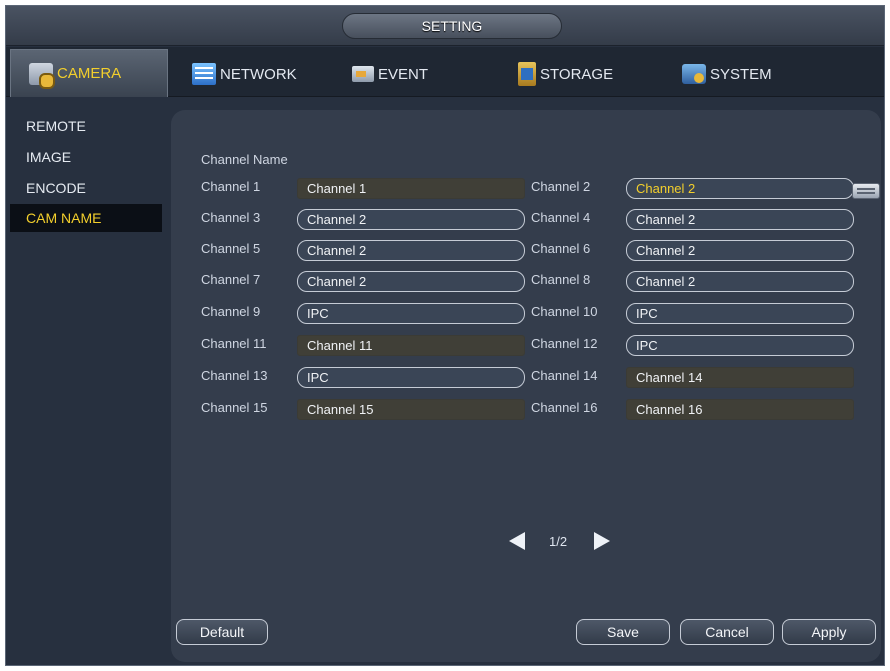  What do you see at coordinates (445, 72) in the screenshot?
I see `main-tab-bar: CAMERA NETWORK EVENT STORAGE SYSTEM` at bounding box center [445, 72].